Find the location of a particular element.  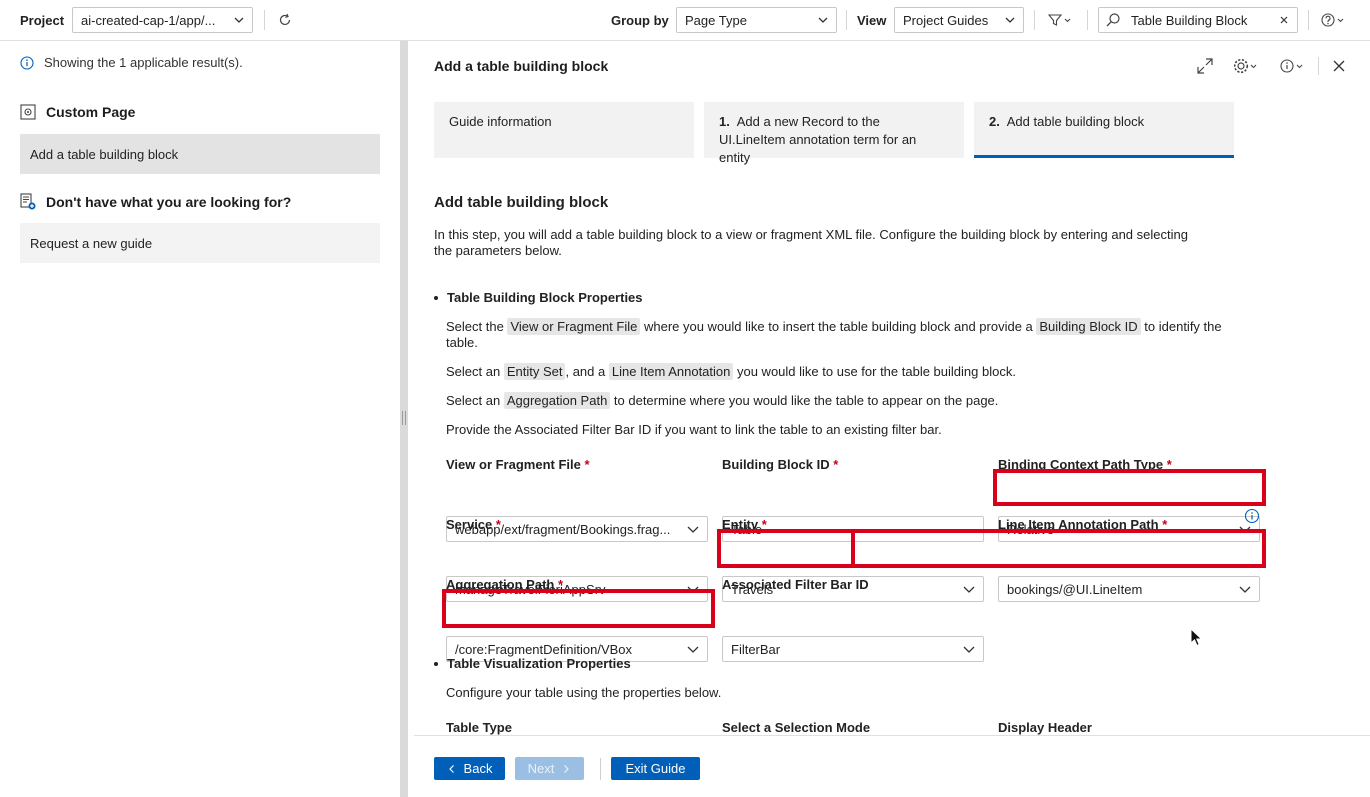

custom-page-title-text: Custom Page is located at coordinates (91, 112).